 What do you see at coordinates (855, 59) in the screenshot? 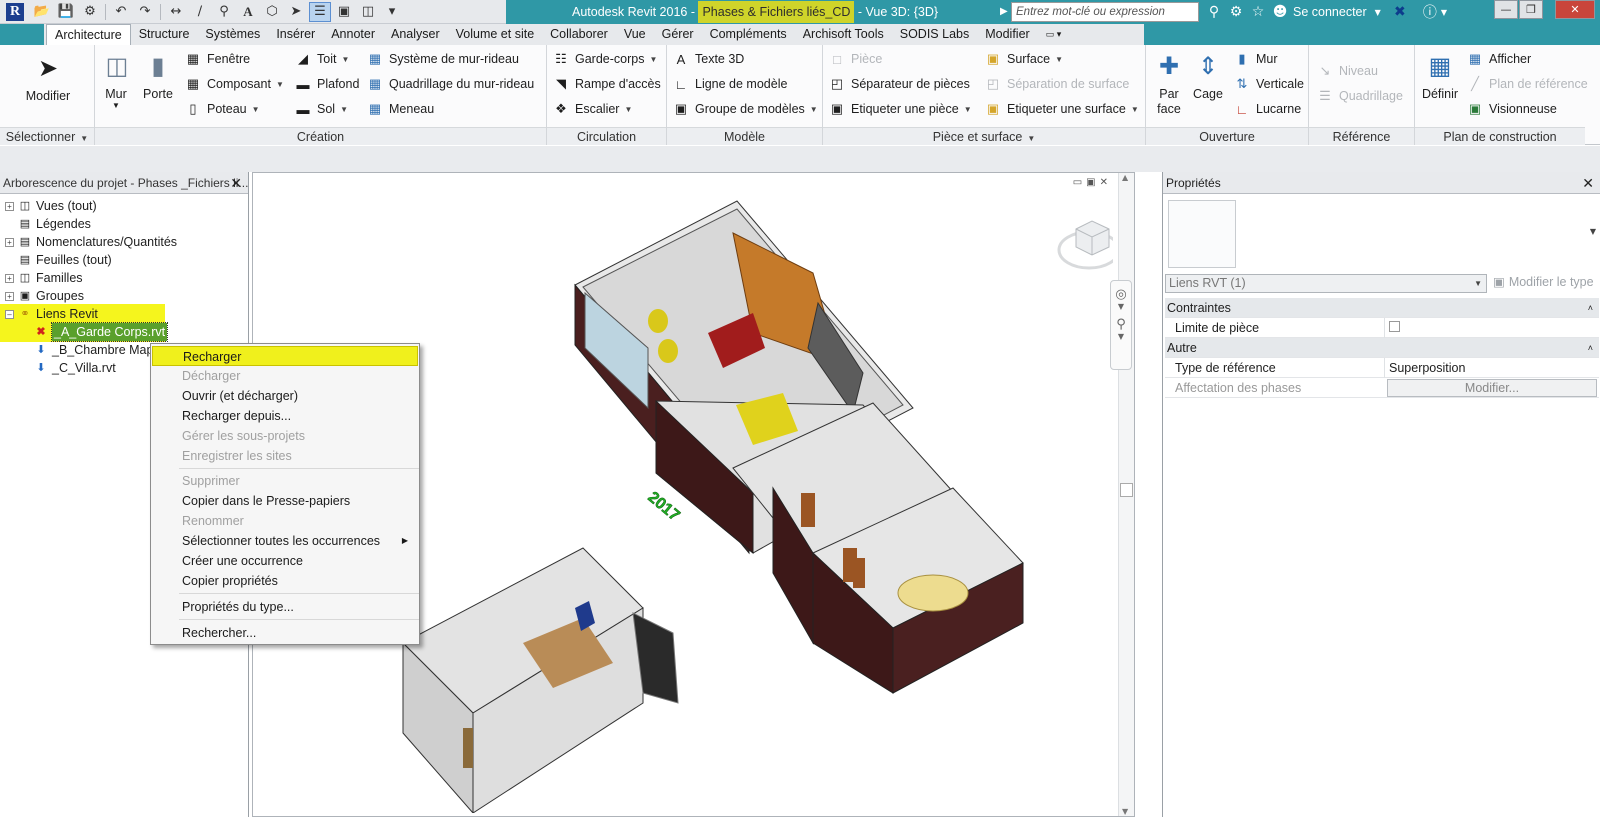
I see `room-button: □ Pièce` at bounding box center [855, 59].